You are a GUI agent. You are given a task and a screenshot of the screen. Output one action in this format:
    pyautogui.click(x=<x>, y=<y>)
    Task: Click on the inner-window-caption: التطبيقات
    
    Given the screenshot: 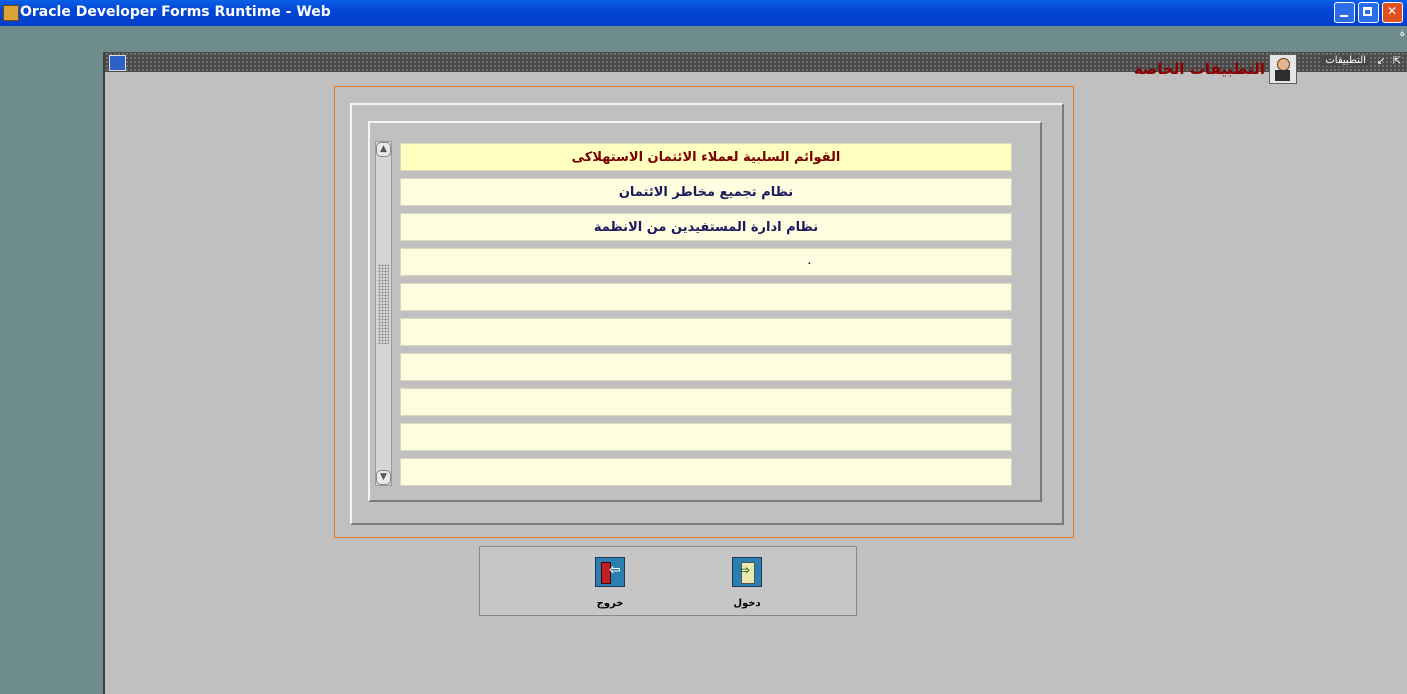 What is the action you would take?
    pyautogui.click(x=1345, y=60)
    